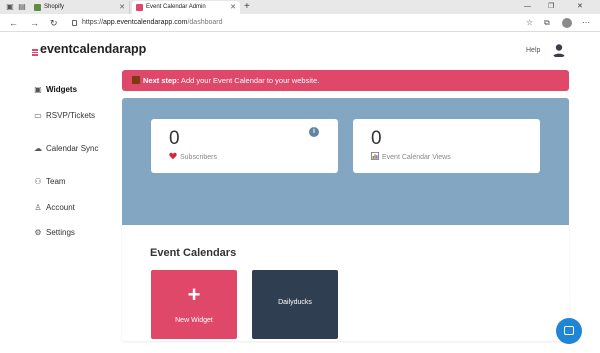 Image resolution: width=600 pixels, height=353 pixels. What do you see at coordinates (376, 138) in the screenshot?
I see `views-count: 0` at bounding box center [376, 138].